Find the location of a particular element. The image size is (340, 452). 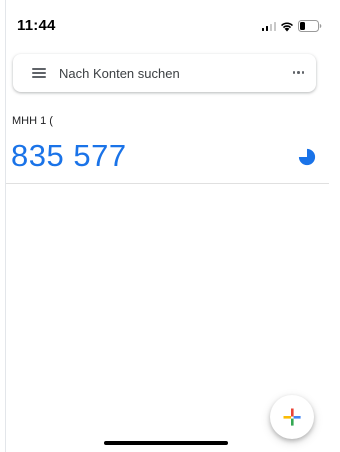

add-account-button is located at coordinates (292, 417).